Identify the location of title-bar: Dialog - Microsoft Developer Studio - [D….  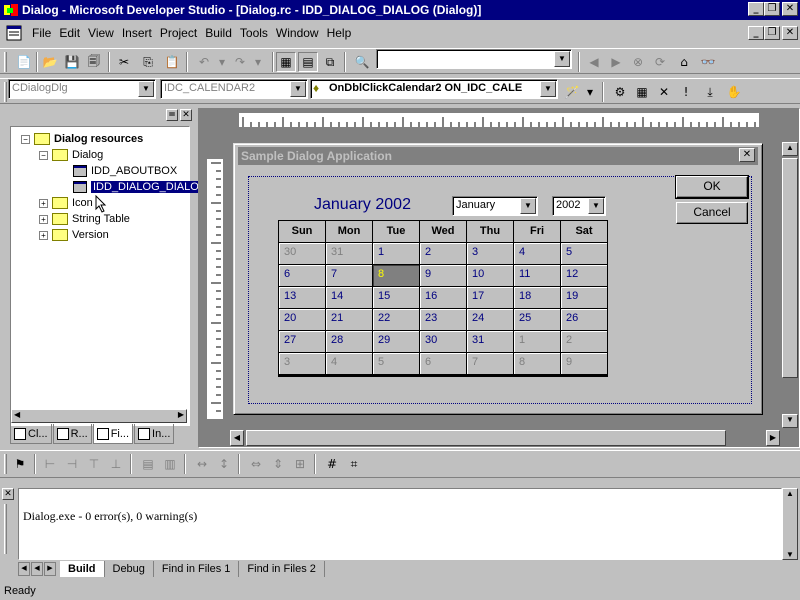
(400, 10).